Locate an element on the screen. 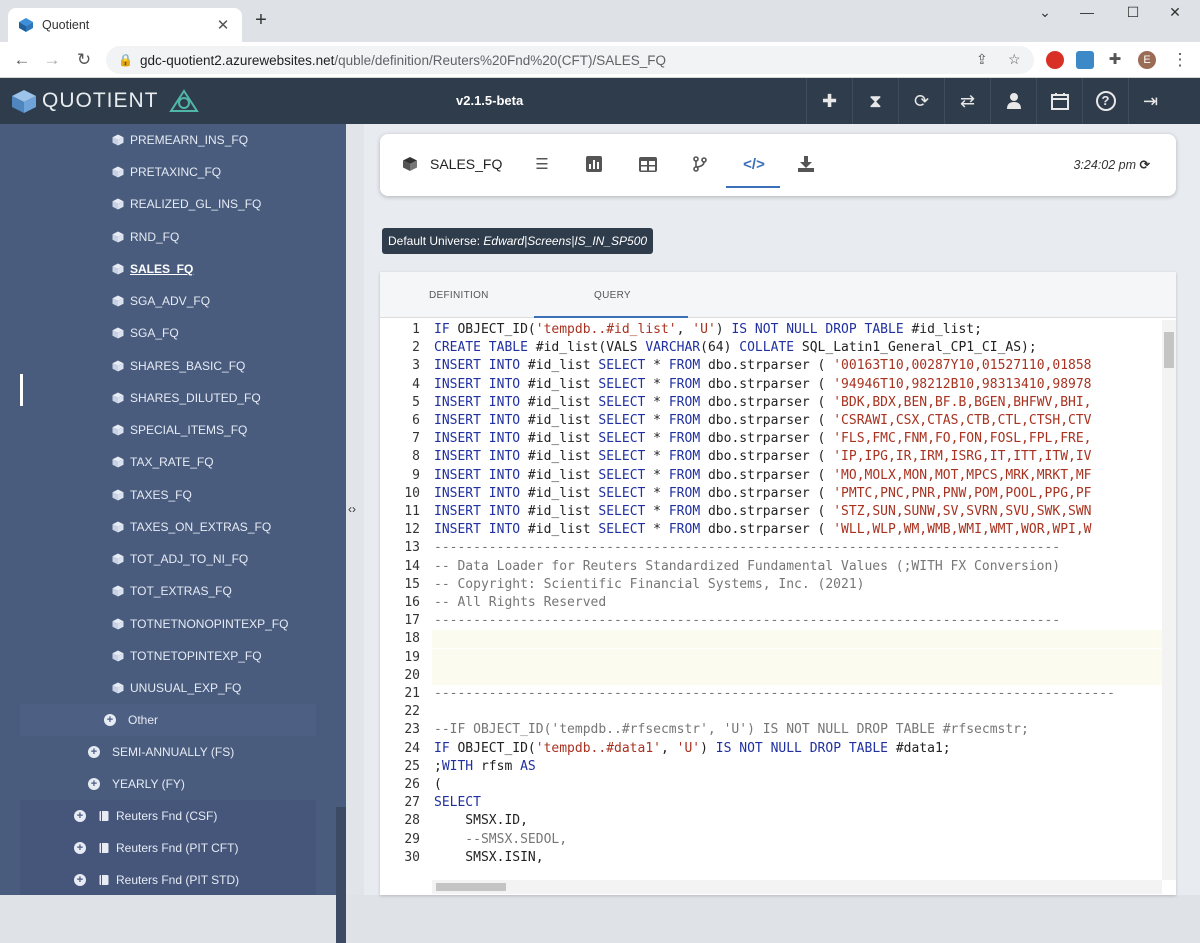  last-updated: 3:24:02 pm ⟳ is located at coordinates (1111, 164).